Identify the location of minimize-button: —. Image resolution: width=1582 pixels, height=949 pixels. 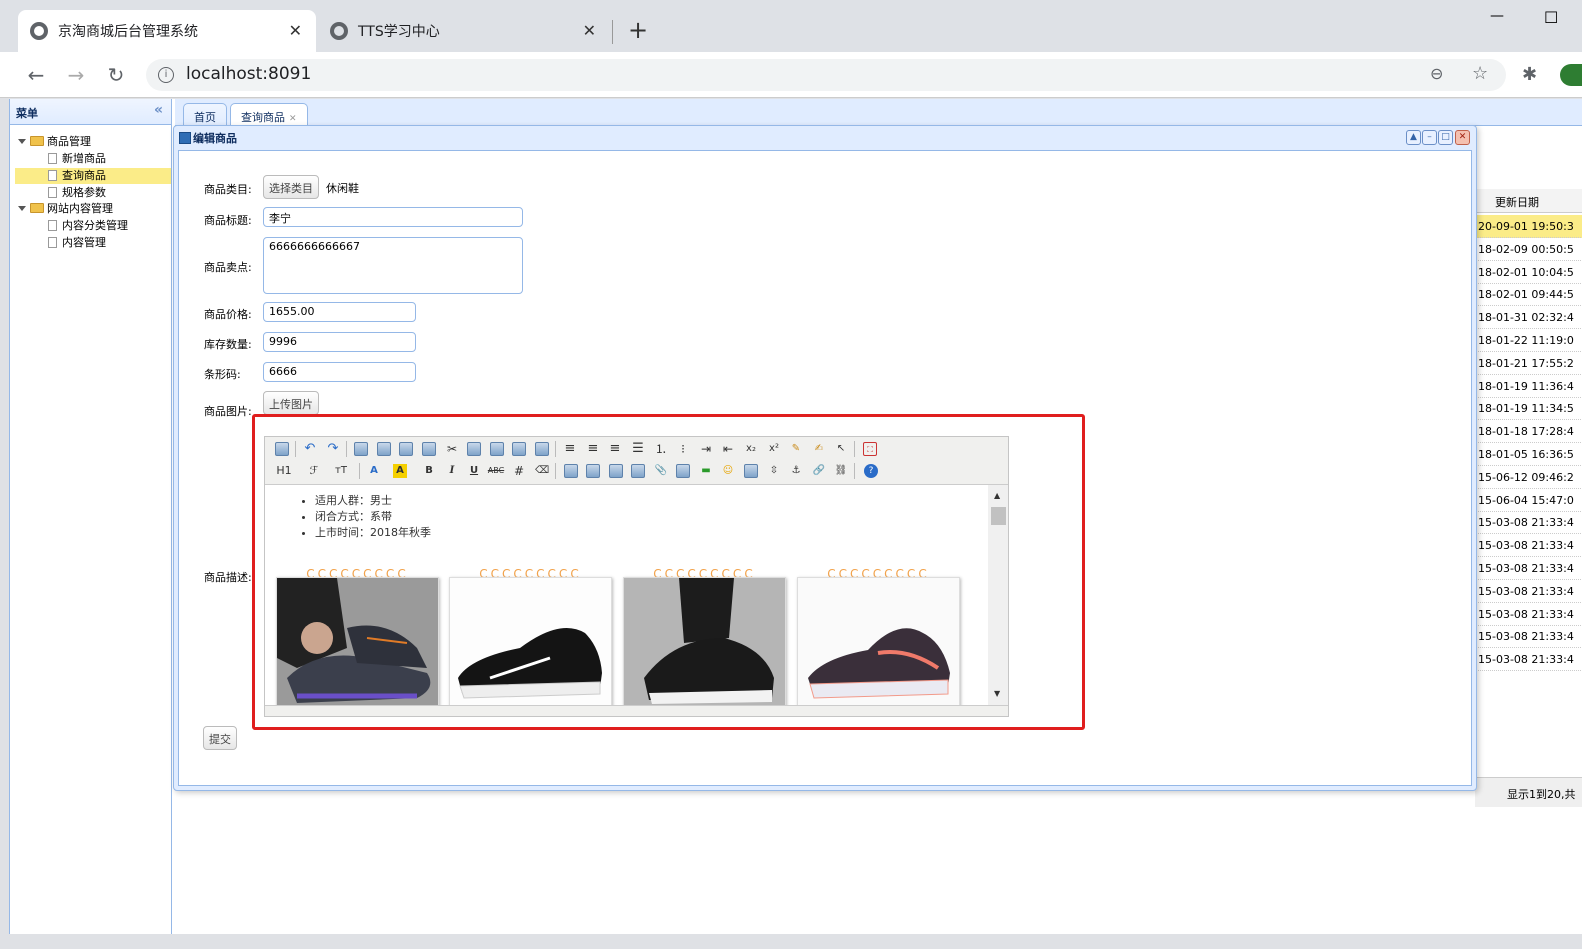
(1497, 16).